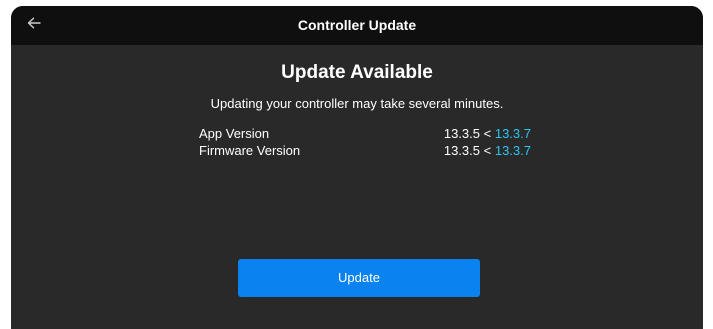 This screenshot has height=329, width=713. What do you see at coordinates (250, 150) in the screenshot?
I see `firmware-version-label: Firmware Version` at bounding box center [250, 150].